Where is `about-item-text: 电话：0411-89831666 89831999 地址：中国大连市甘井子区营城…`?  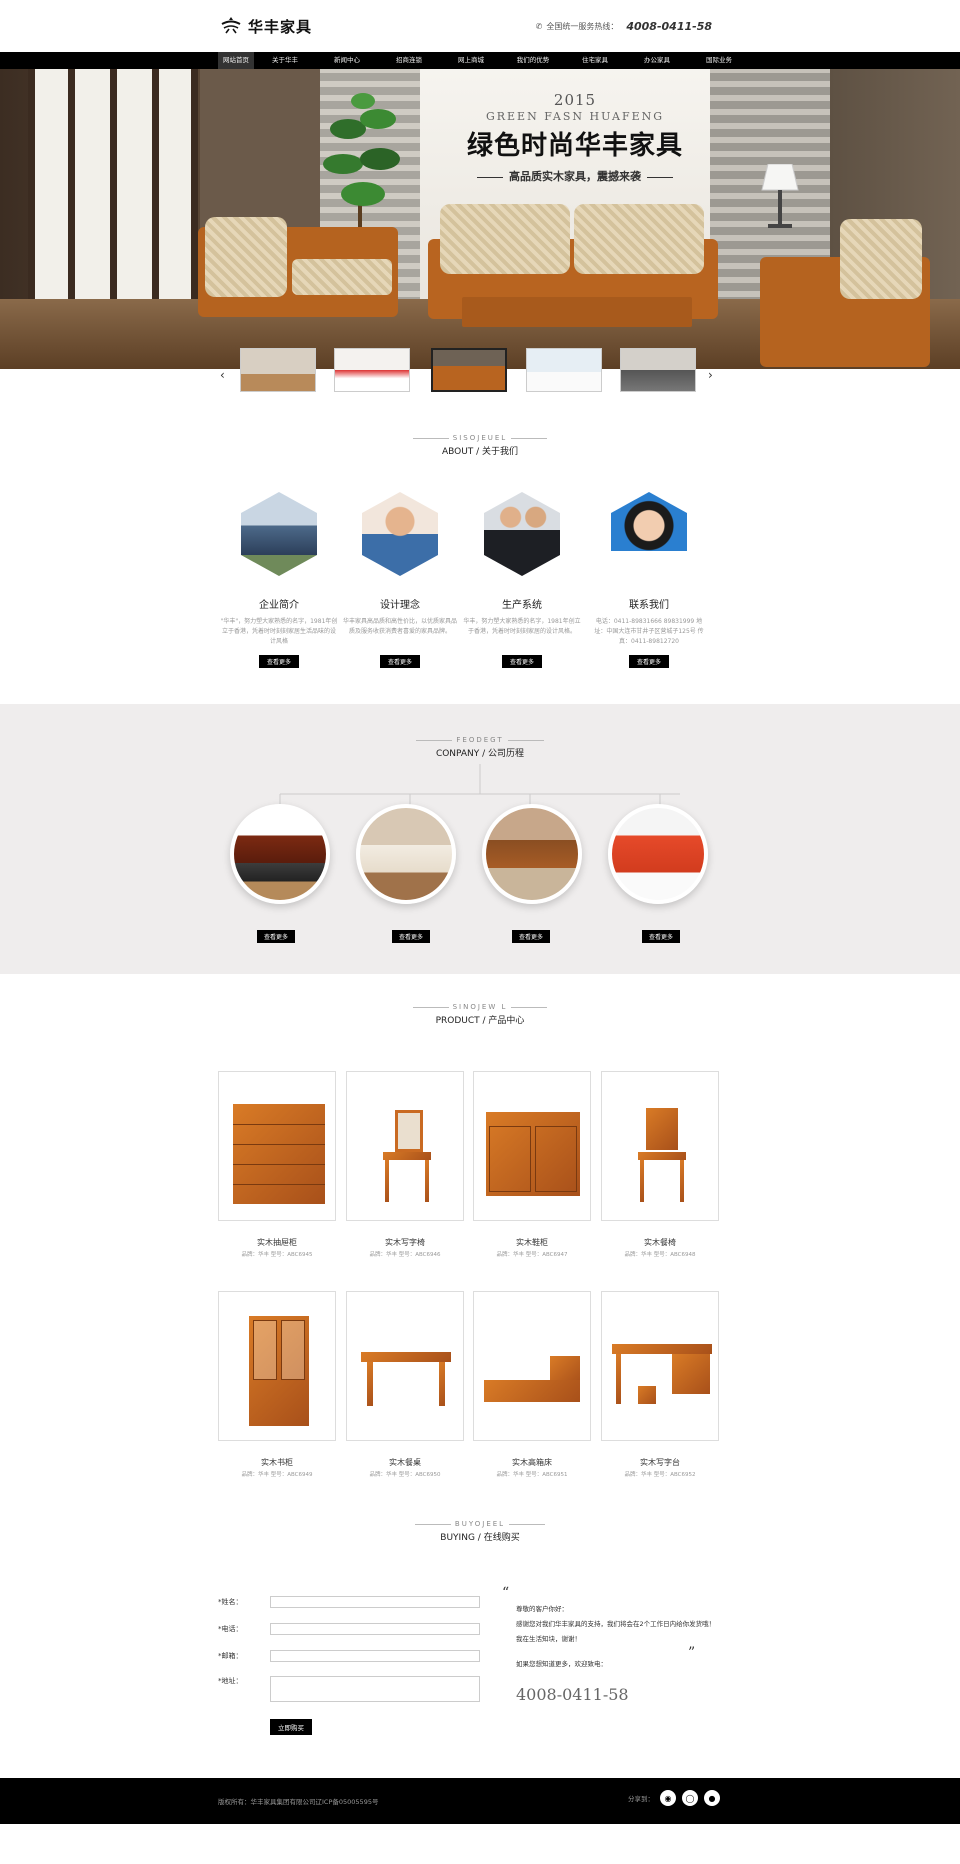 about-item-text: 电话：0411-89831666 89831999 地址：中国大连市甘井子区营城… is located at coordinates (649, 631).